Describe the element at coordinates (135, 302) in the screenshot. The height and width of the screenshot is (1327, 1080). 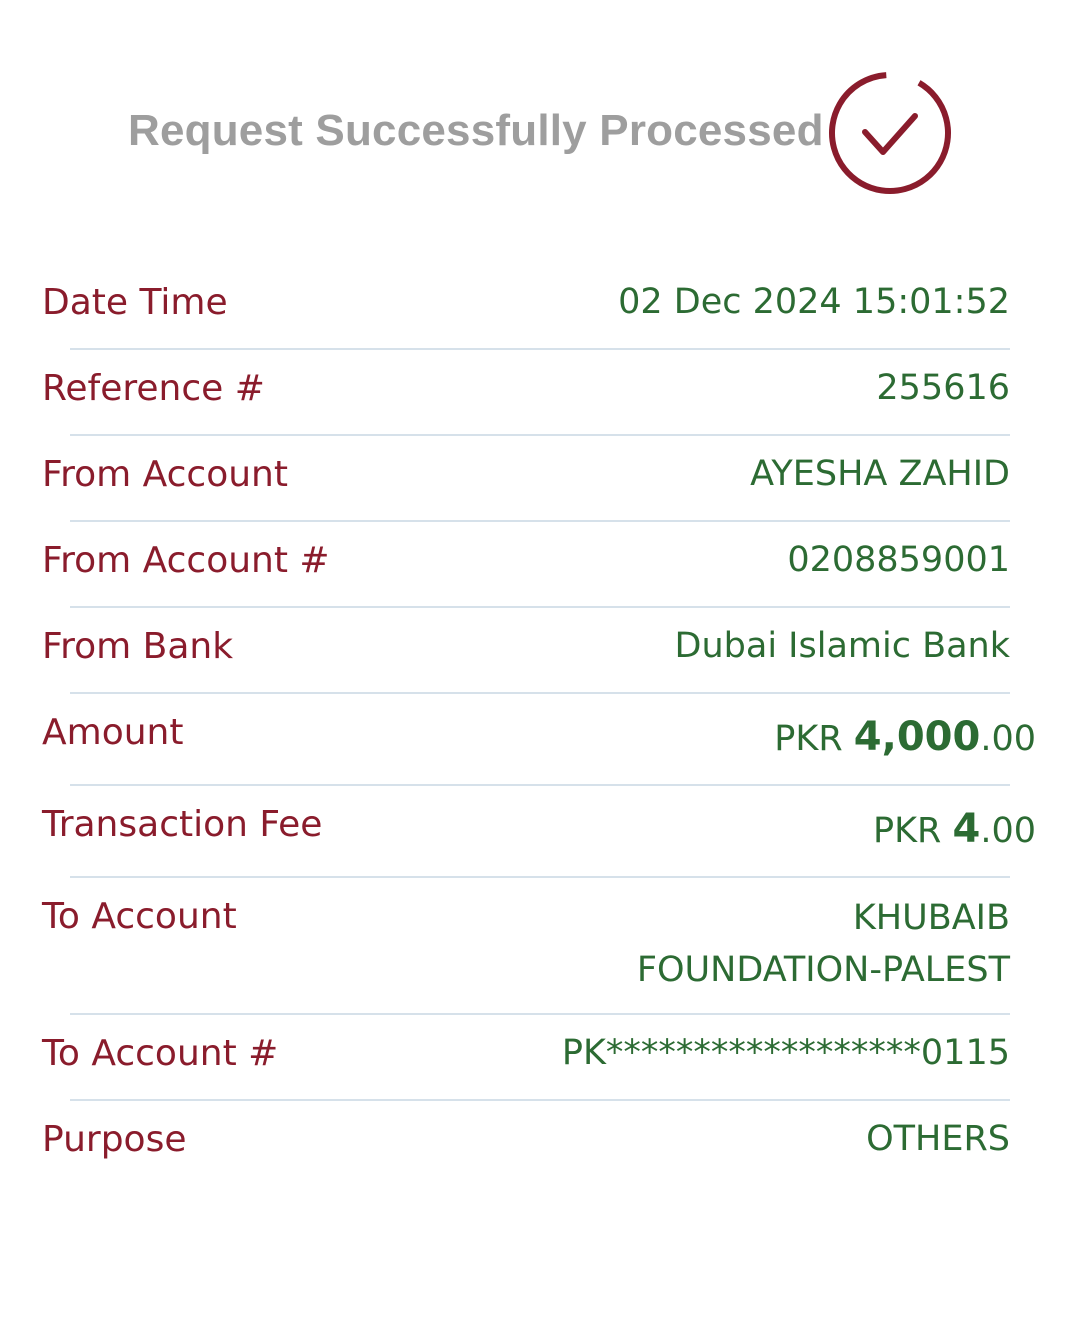
I see `detail-label: Date Time` at that location.